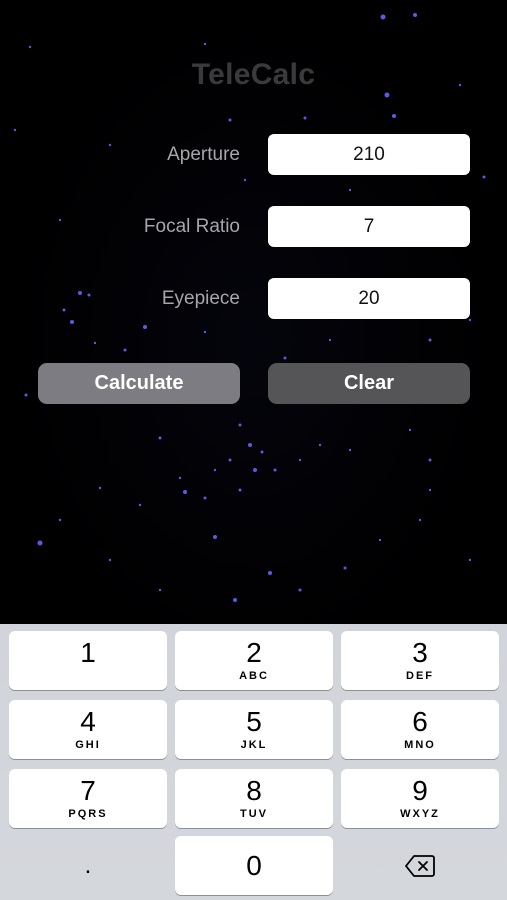 Image resolution: width=507 pixels, height=900 pixels. I want to click on decimal-point: ., so click(88, 865).